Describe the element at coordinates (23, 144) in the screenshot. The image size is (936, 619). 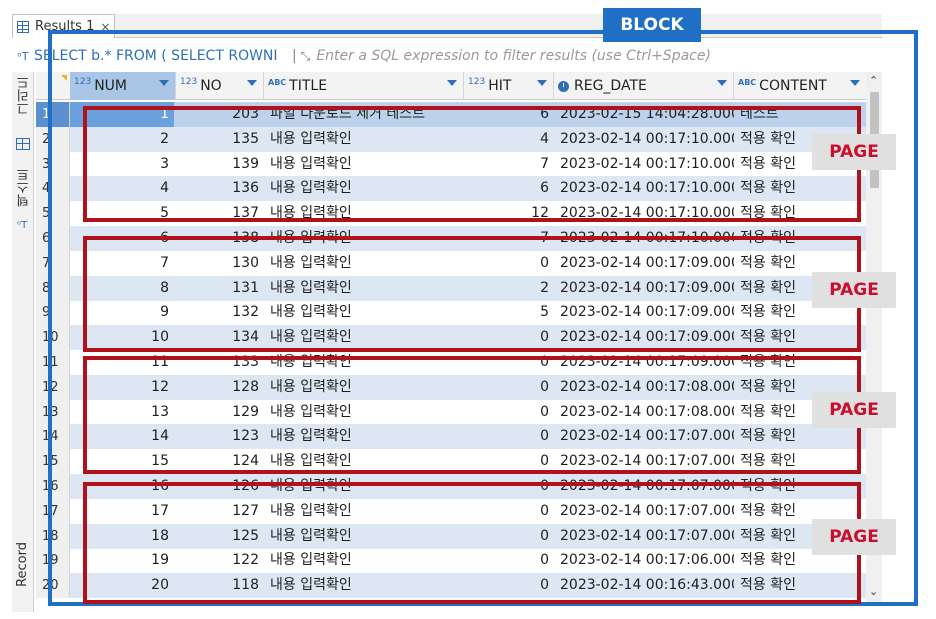
I see `grid-view-icon` at that location.